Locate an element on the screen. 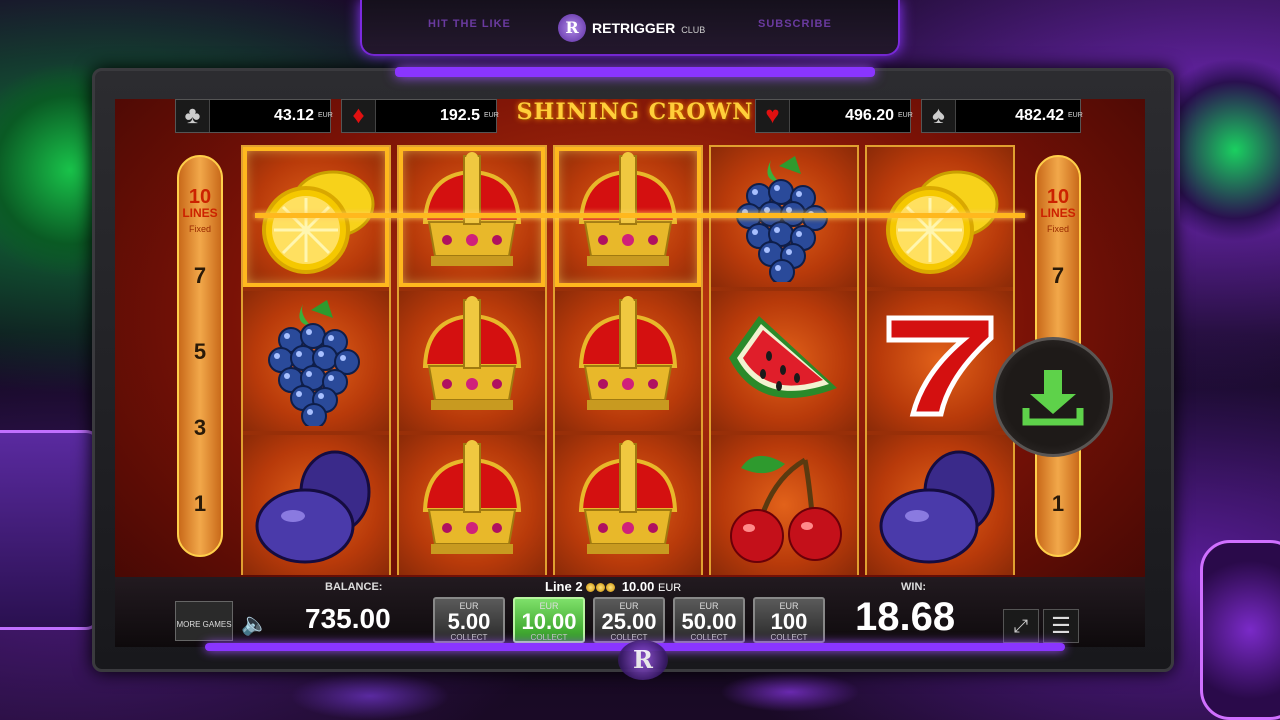 The width and height of the screenshot is (1280, 720). subscribe-link: SUBSCRIBE is located at coordinates (795, 24).